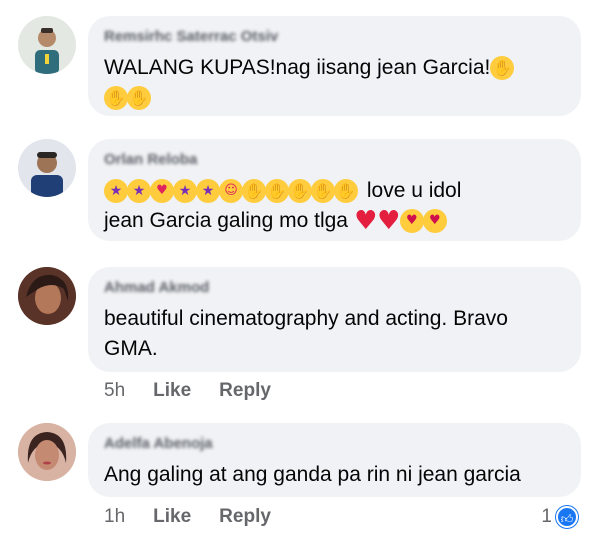 This screenshot has height=538, width=600. I want to click on comment-actions: 5h Like Reply, so click(187, 391).